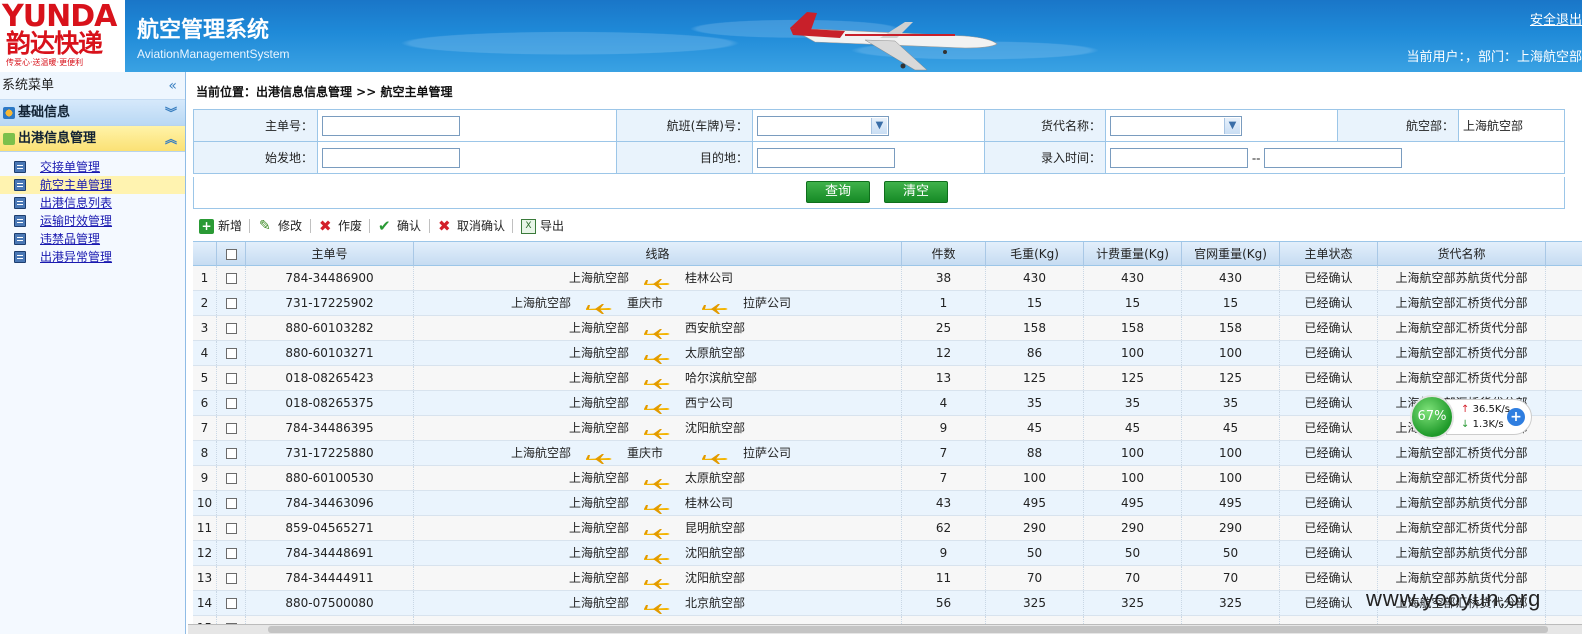 The image size is (1582, 634). What do you see at coordinates (1462, 254) in the screenshot?
I see `header-forwarder: 货代名称` at bounding box center [1462, 254].